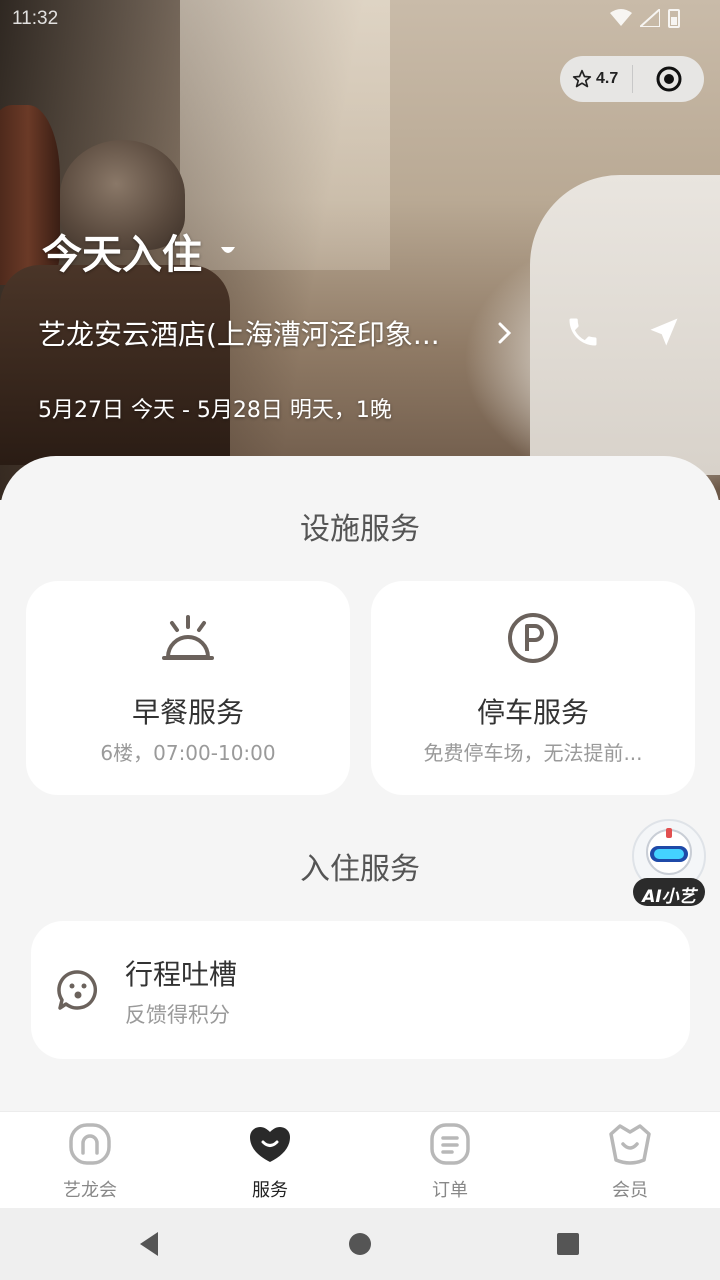 This screenshot has width=720, height=1280. I want to click on navigation-icon, so click(664, 332).